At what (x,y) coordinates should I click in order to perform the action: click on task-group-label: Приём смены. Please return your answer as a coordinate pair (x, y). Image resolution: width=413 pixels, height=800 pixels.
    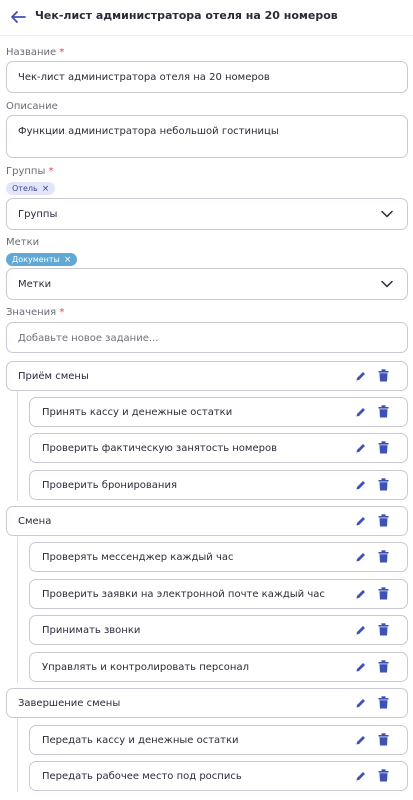
    Looking at the image, I should click on (53, 376).